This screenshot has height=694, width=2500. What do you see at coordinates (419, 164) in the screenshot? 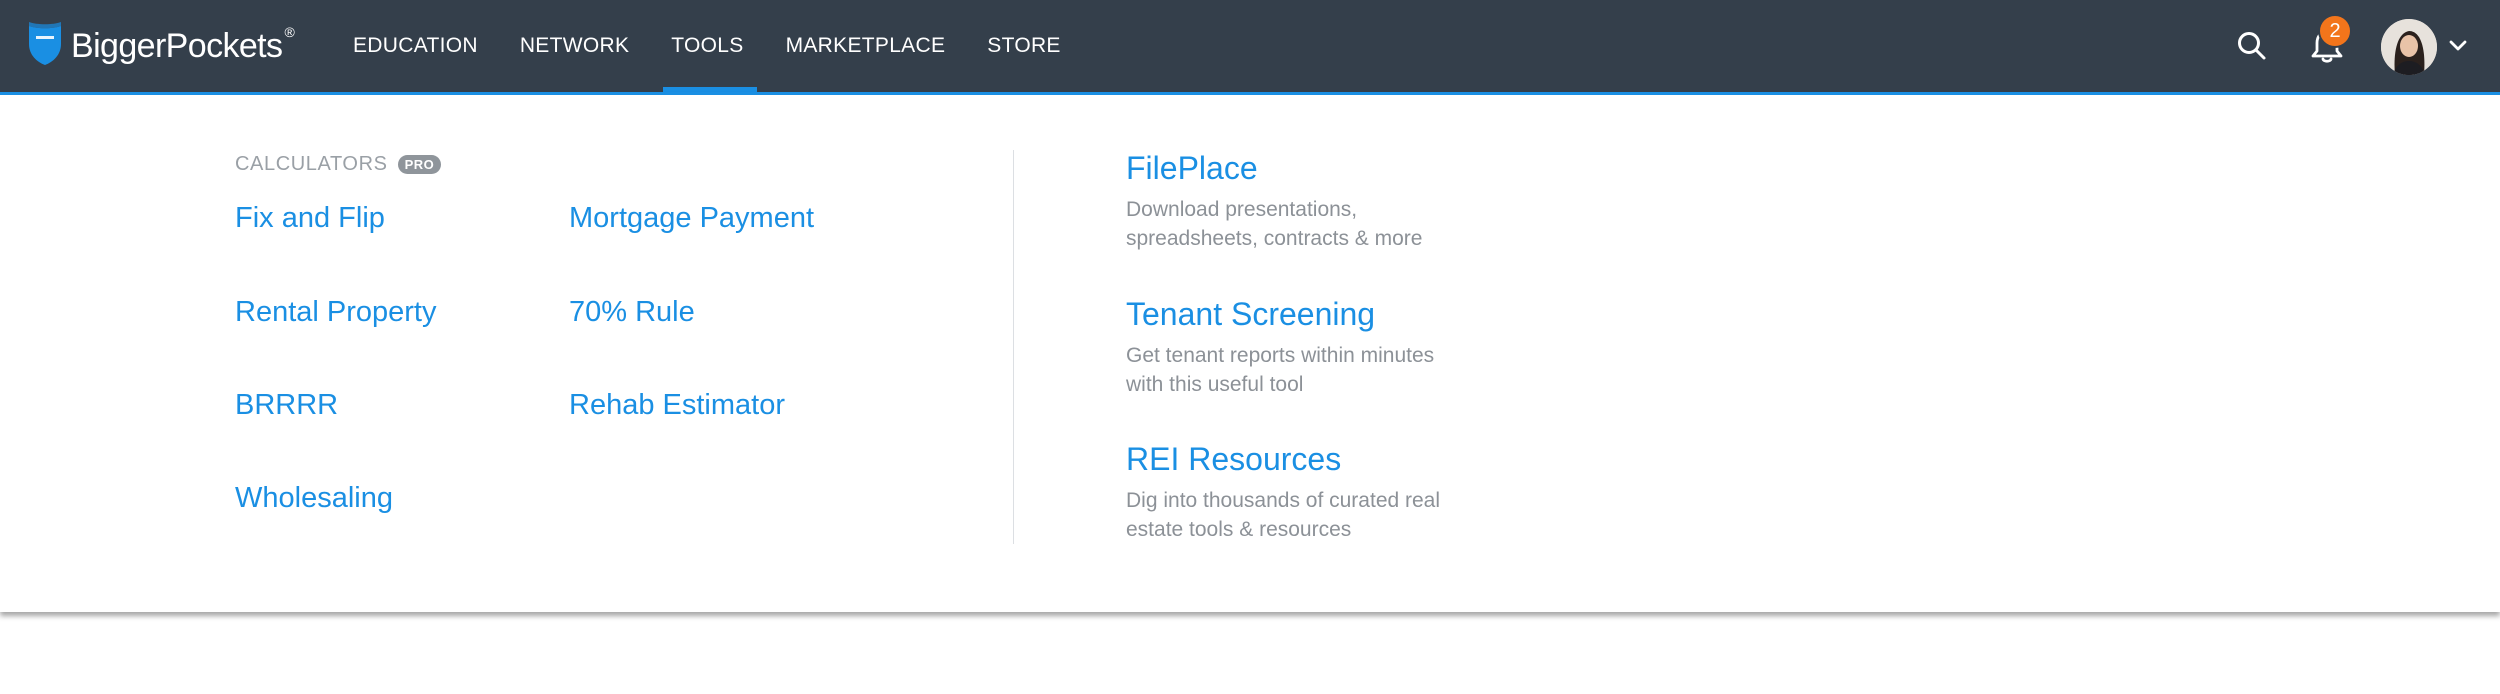
I see `pro-badge: PRO` at bounding box center [419, 164].